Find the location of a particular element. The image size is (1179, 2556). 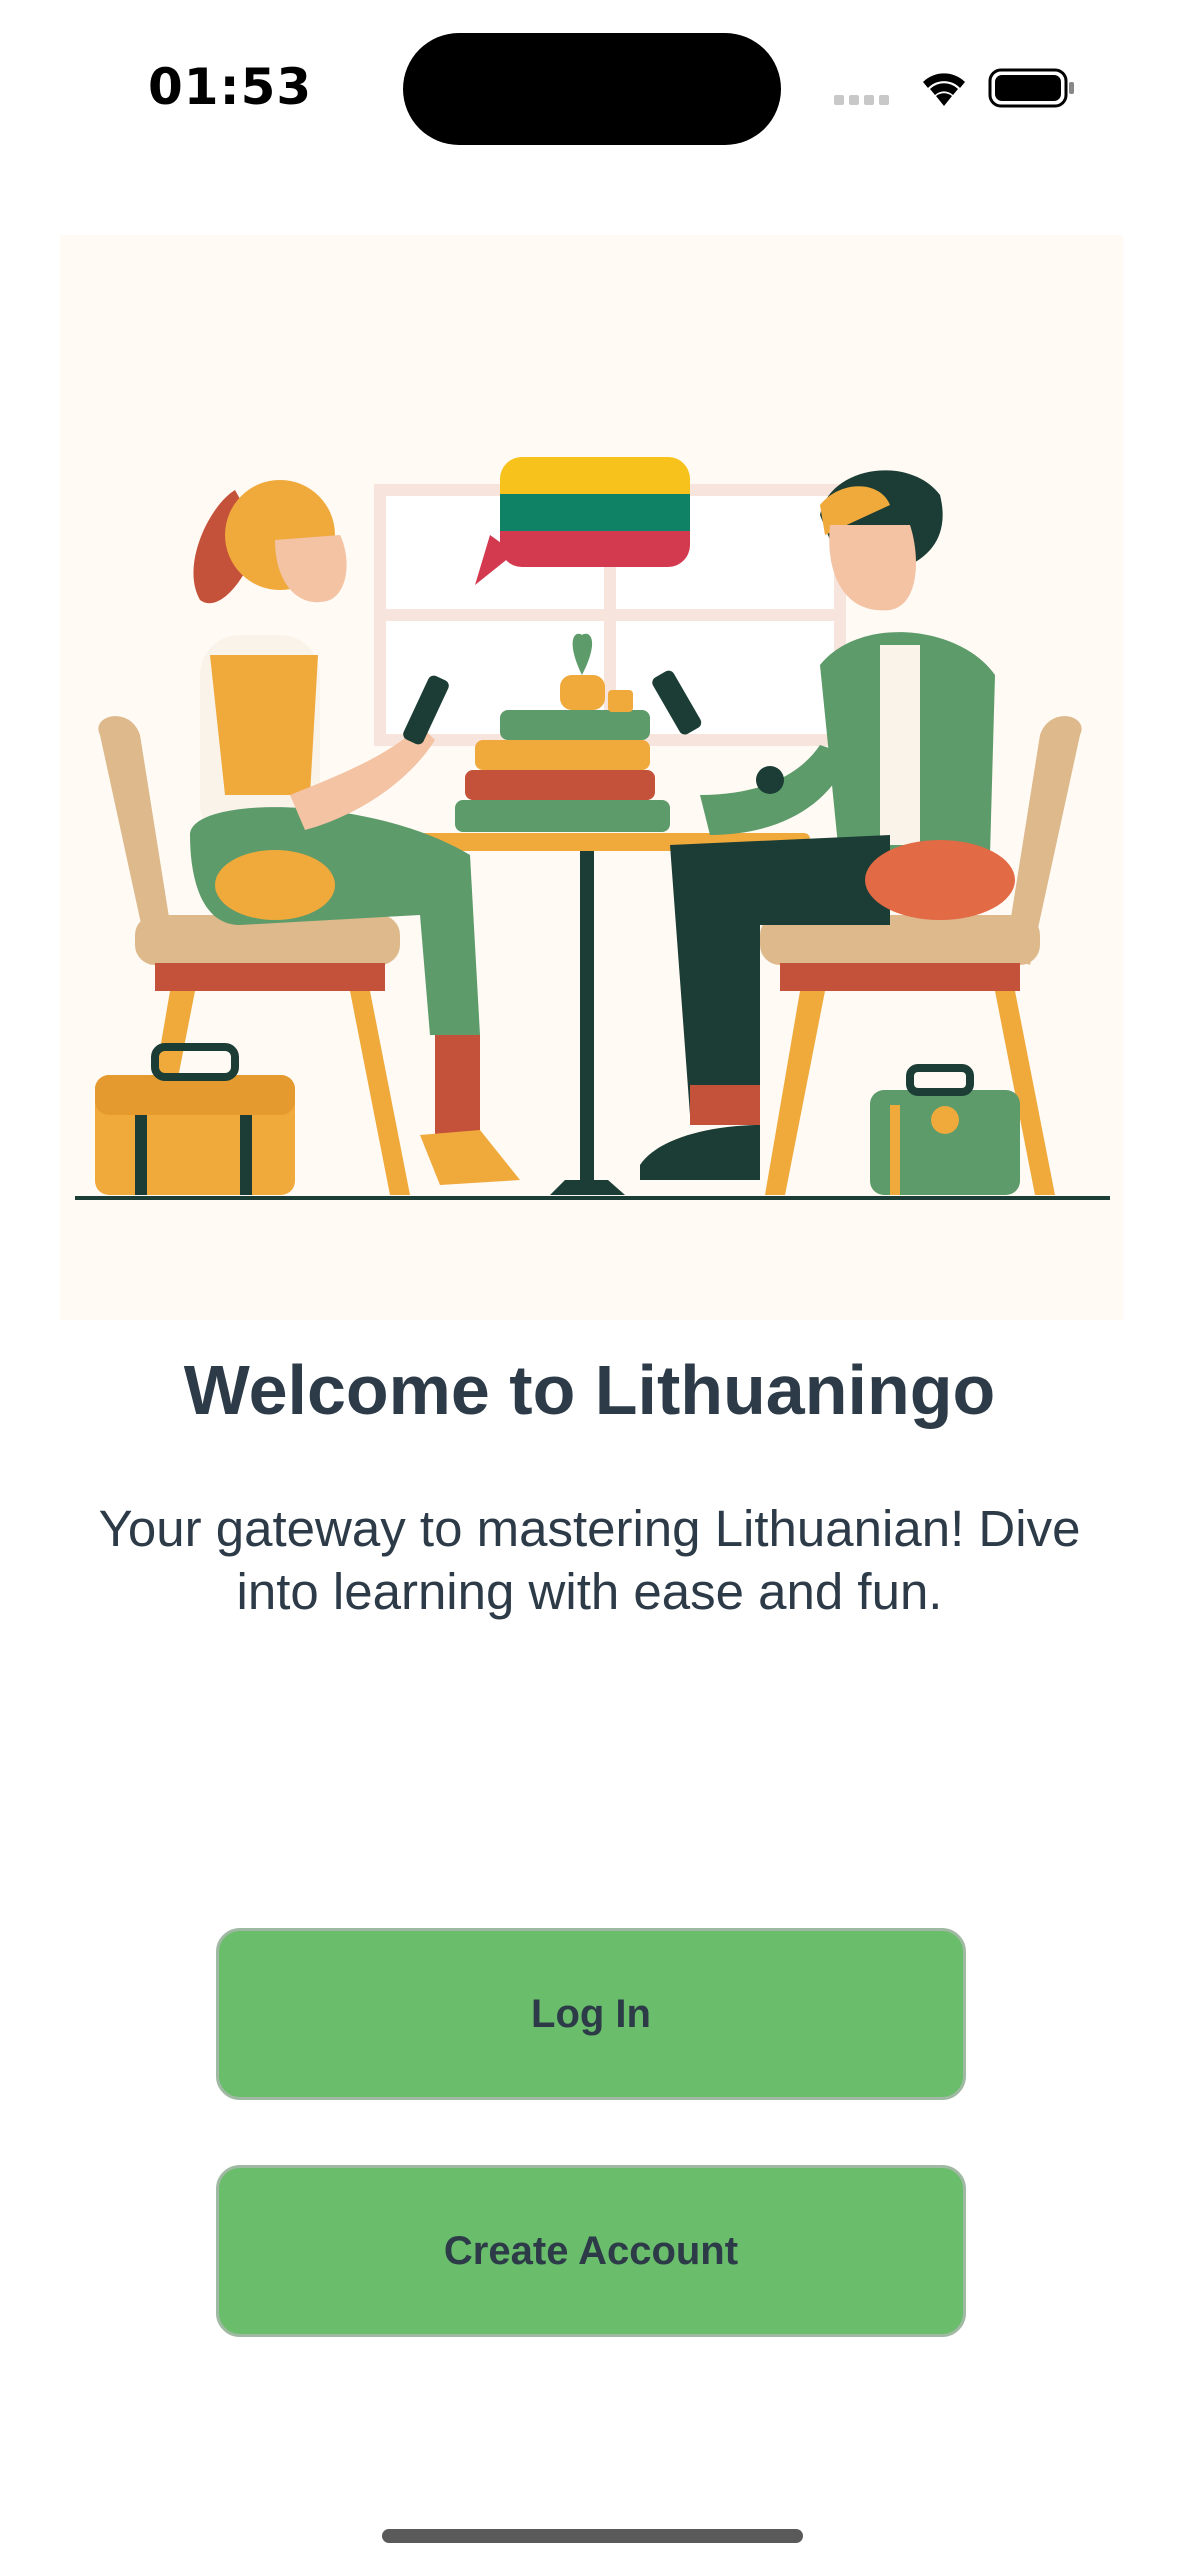

left-bag is located at coordinates (195, 1119).